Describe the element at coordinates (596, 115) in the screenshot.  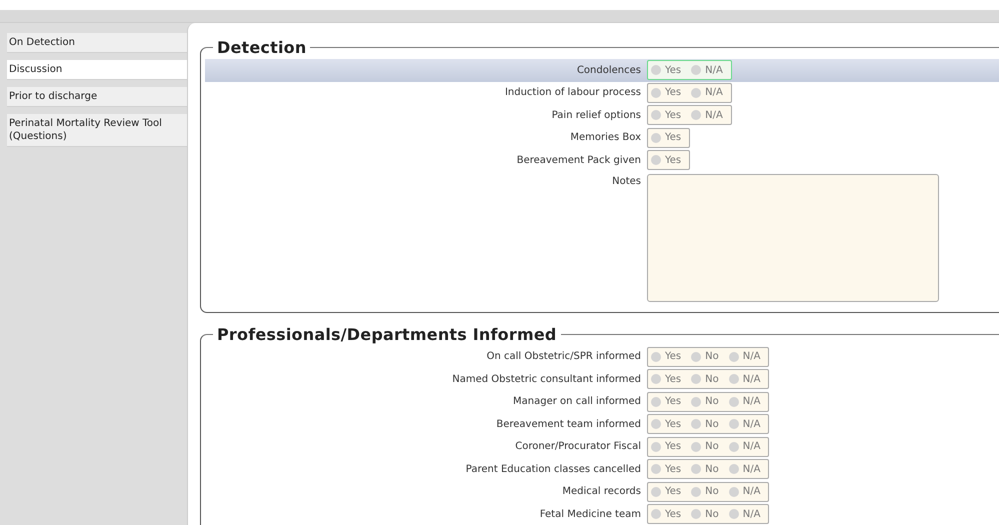
I see `field-label: Pain relief options` at that location.